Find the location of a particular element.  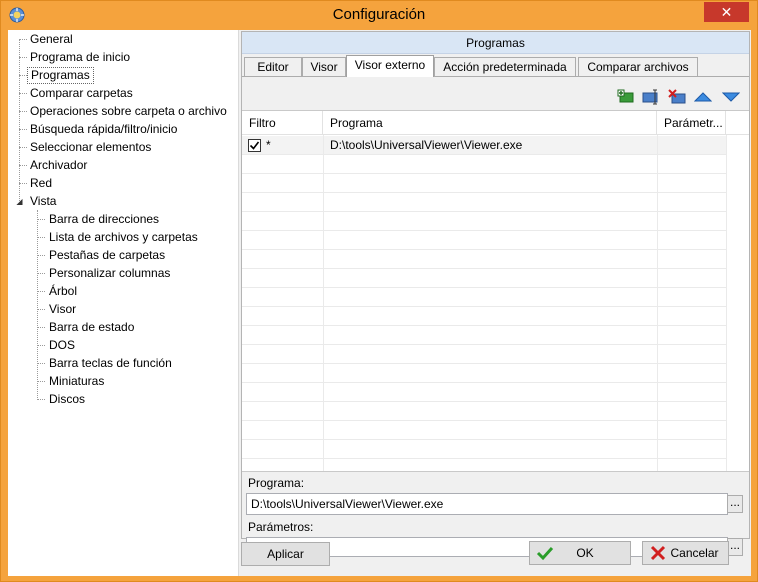

cancel-x-icon is located at coordinates (658, 553).